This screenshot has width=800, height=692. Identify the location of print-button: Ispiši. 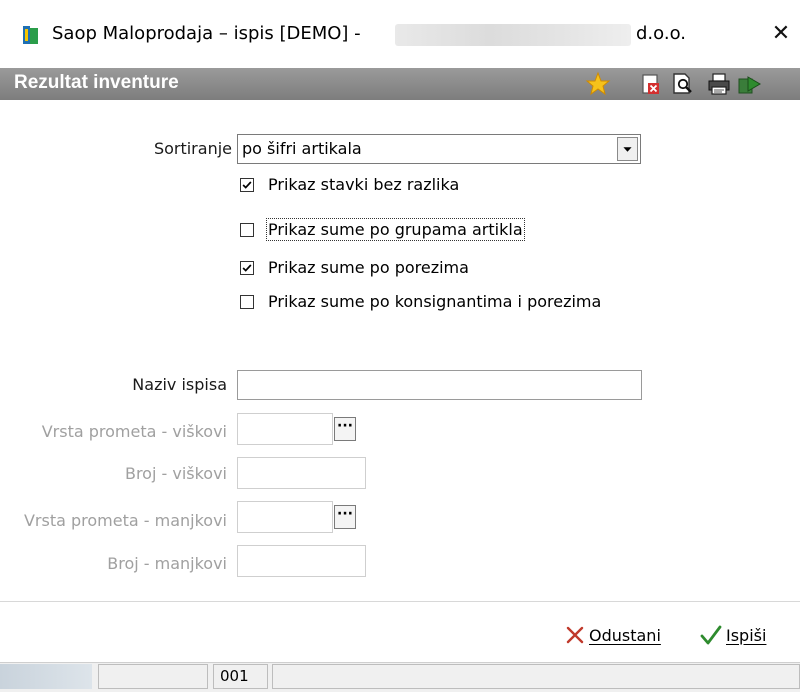
(733, 635).